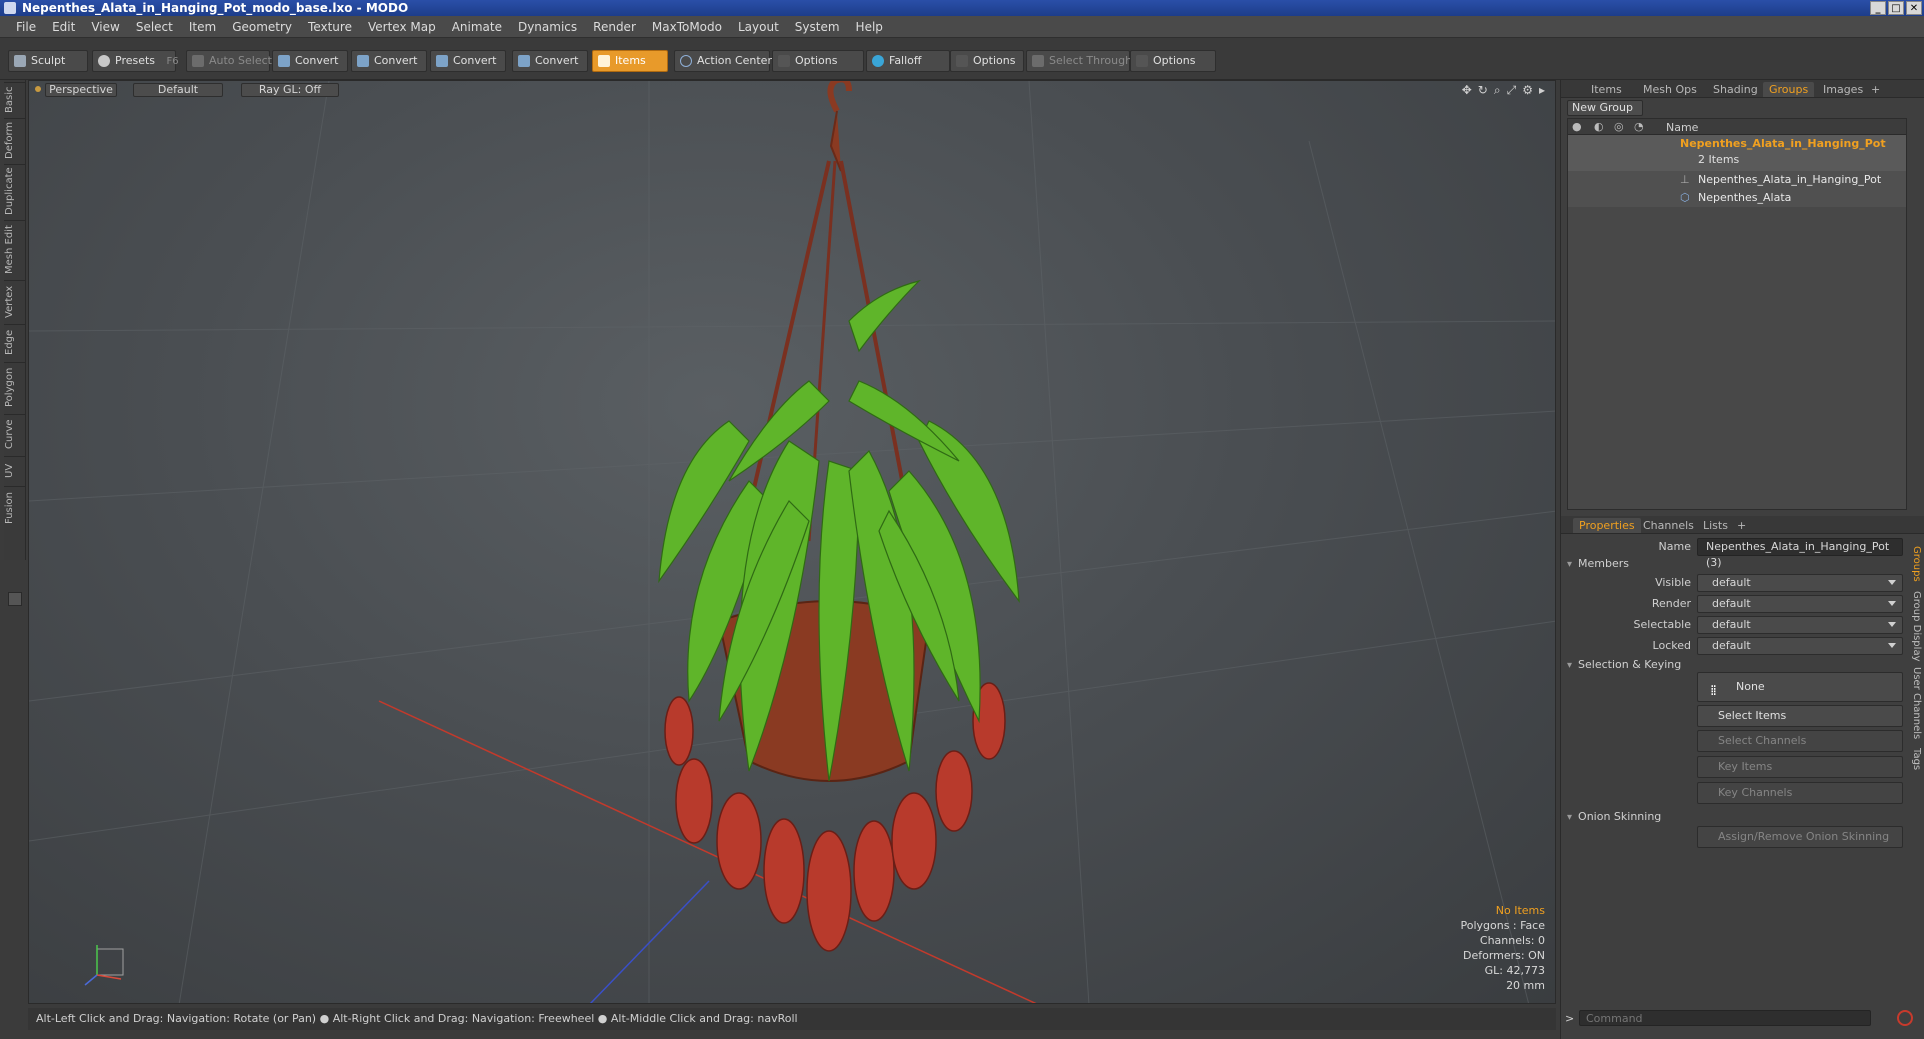 Image resolution: width=1924 pixels, height=1039 pixels. Describe the element at coordinates (1800, 687) in the screenshot. I see `none-button: ⁞⁞ None` at that location.